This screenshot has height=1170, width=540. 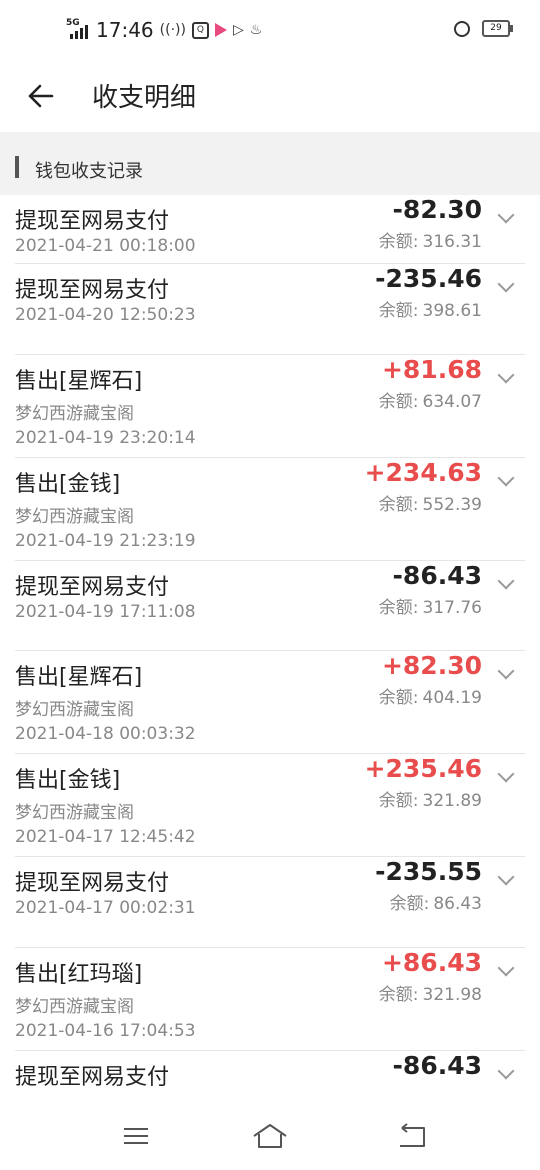 What do you see at coordinates (220, 30) in the screenshot?
I see `video-app-icon` at bounding box center [220, 30].